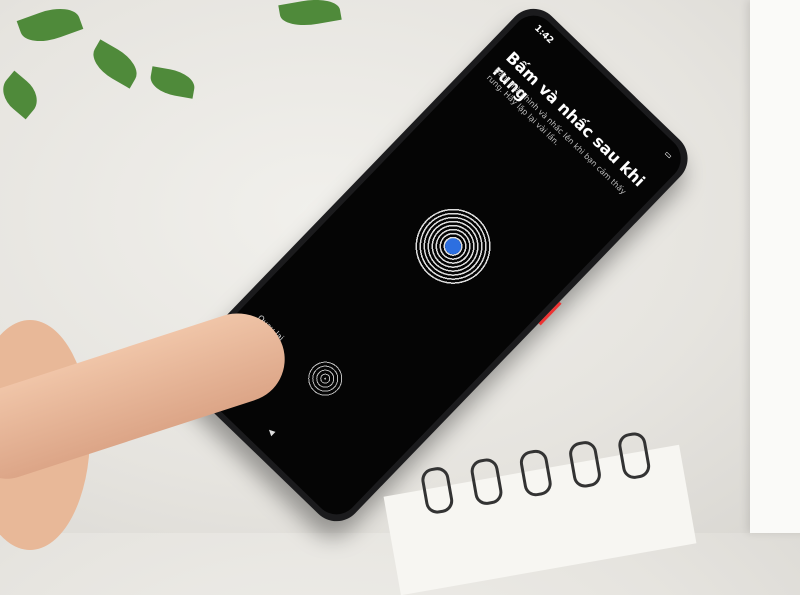  I want to click on spiral-notebook, so click(540, 512).